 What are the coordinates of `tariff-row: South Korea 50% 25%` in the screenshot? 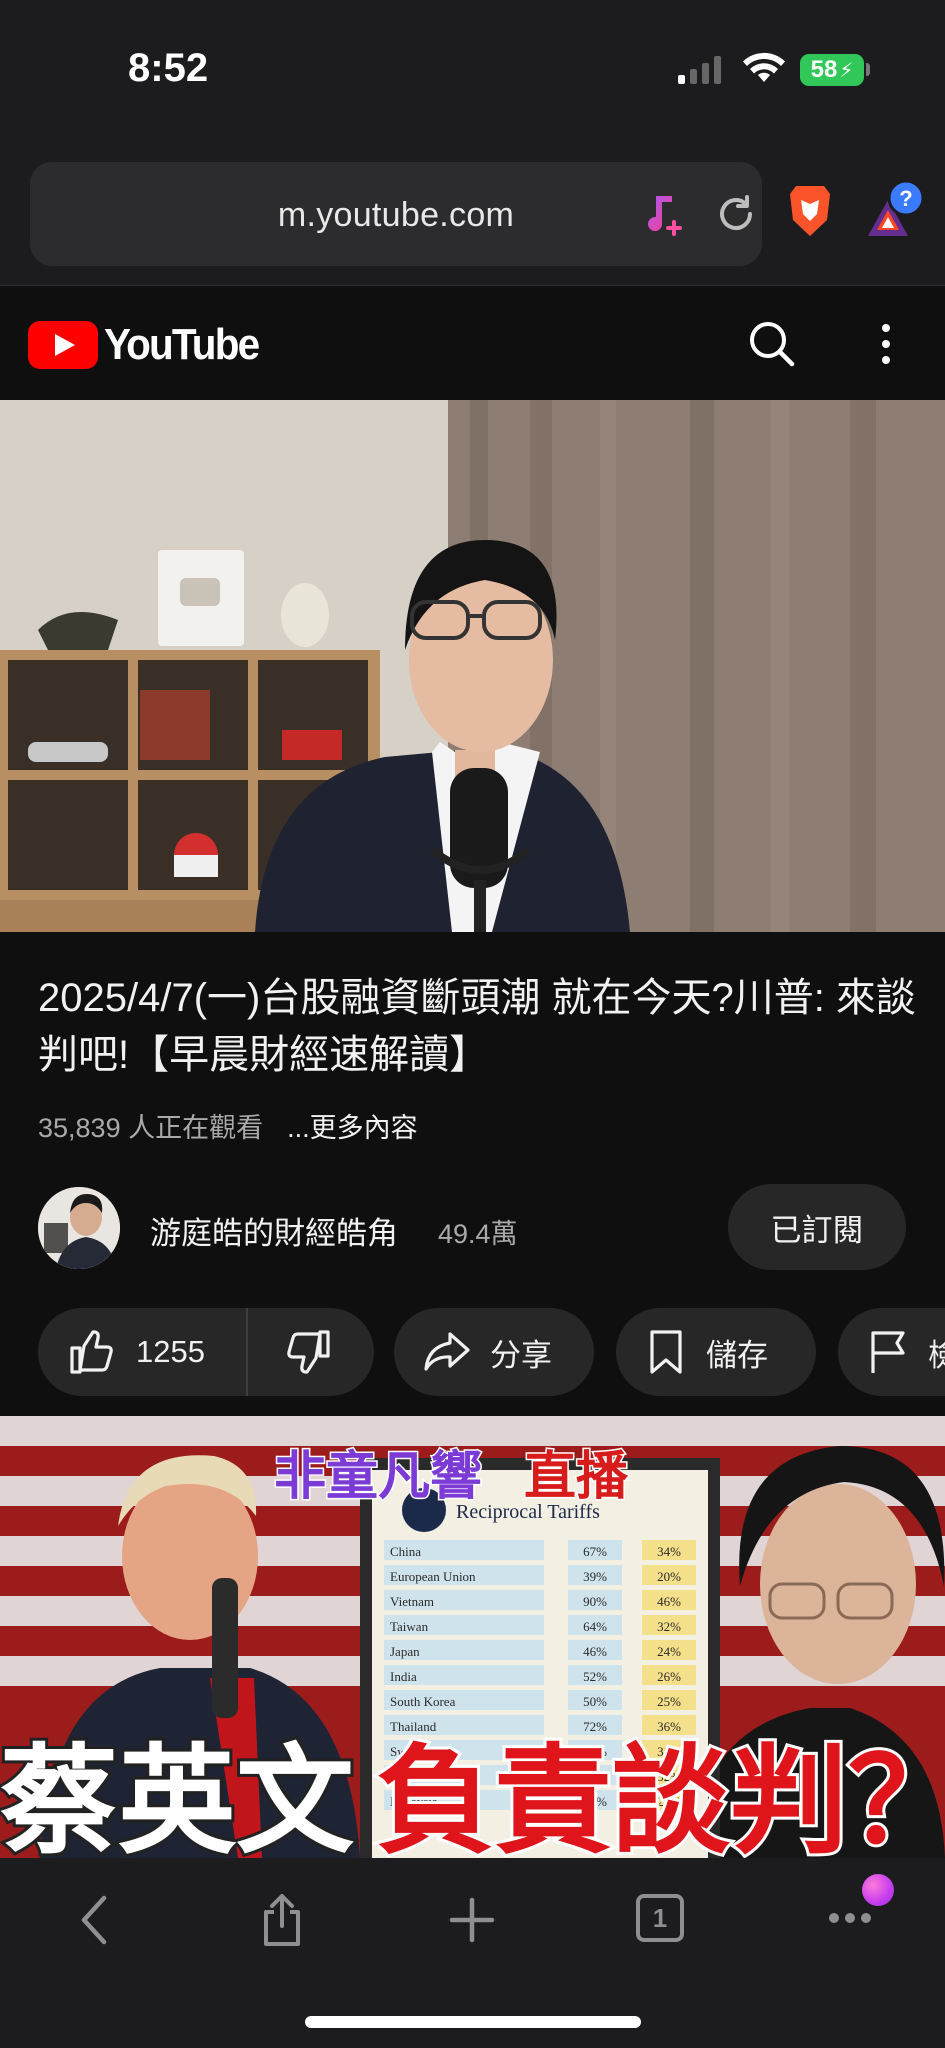 It's located at (540, 1700).